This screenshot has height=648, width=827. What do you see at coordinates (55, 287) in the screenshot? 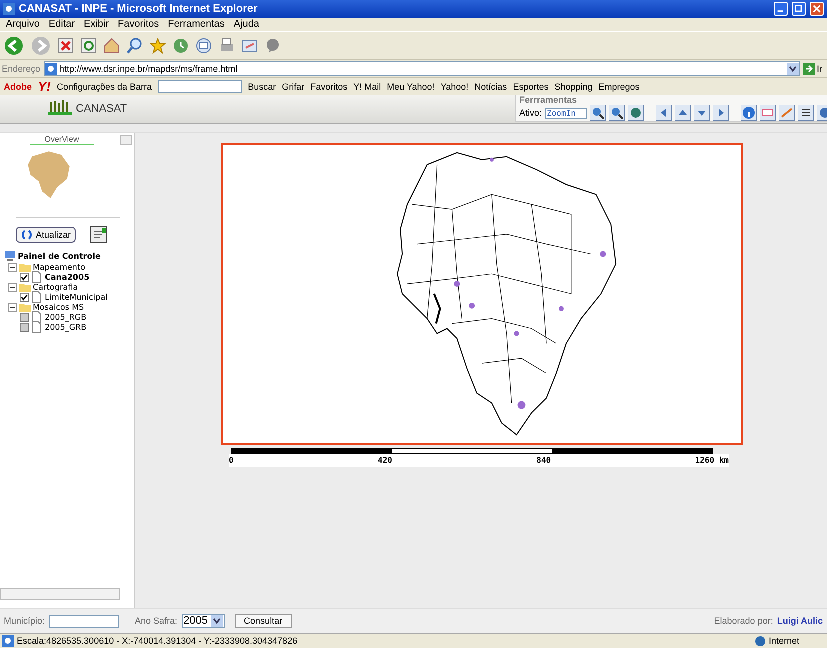
I see `tree-item: Cartografia` at bounding box center [55, 287].